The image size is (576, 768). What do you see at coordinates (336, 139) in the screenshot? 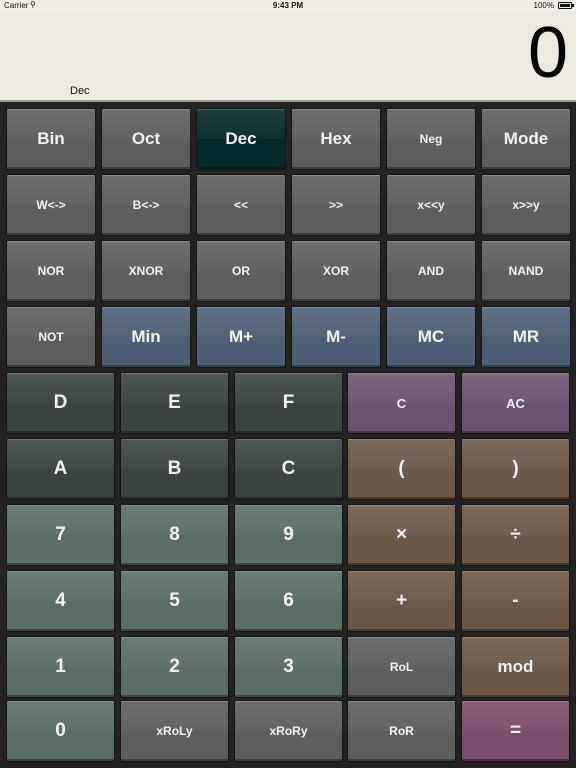
I see `hex-button: Hex` at bounding box center [336, 139].